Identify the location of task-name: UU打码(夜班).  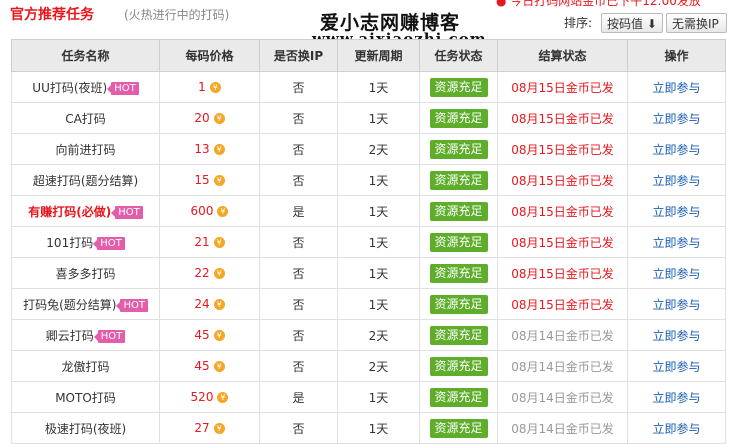
(70, 87).